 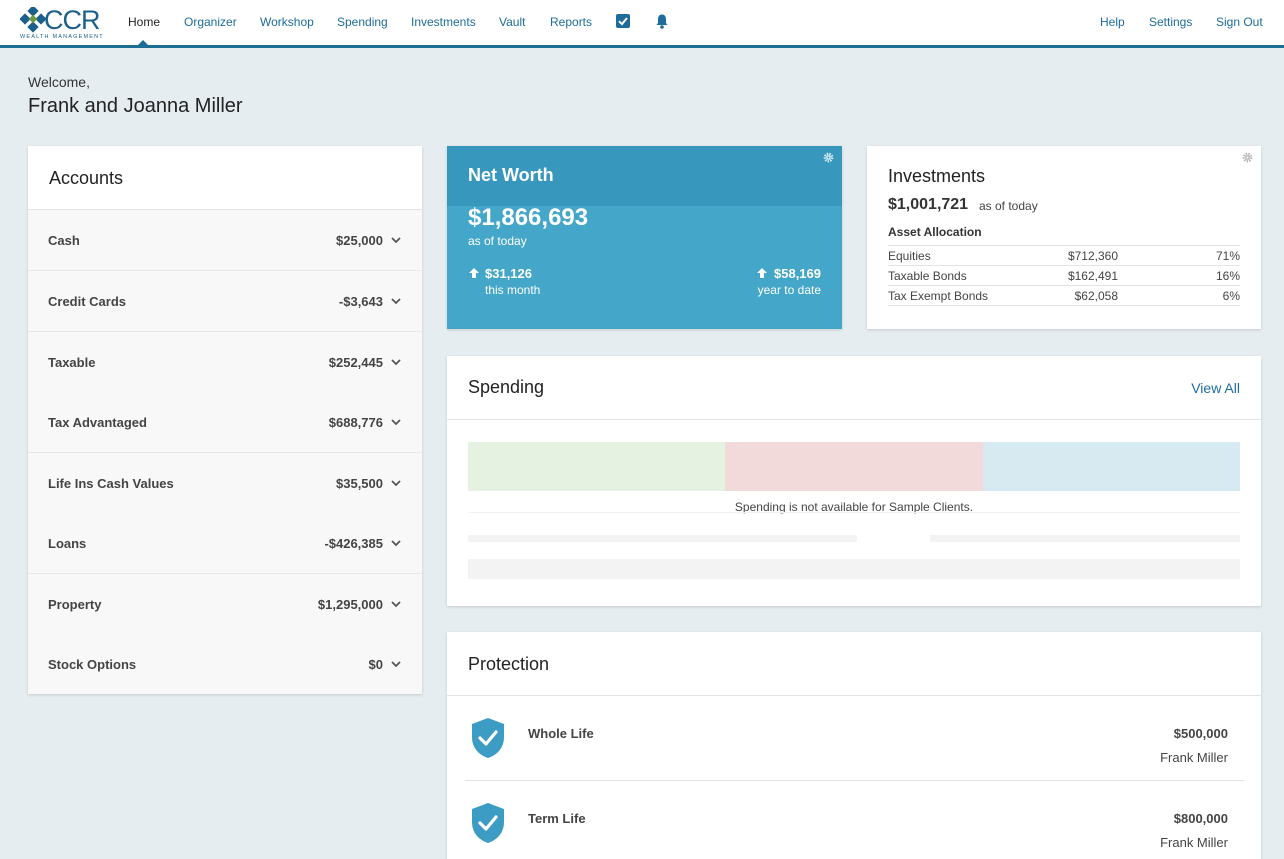 I want to click on account-value: -$3,643, so click(x=360, y=301).